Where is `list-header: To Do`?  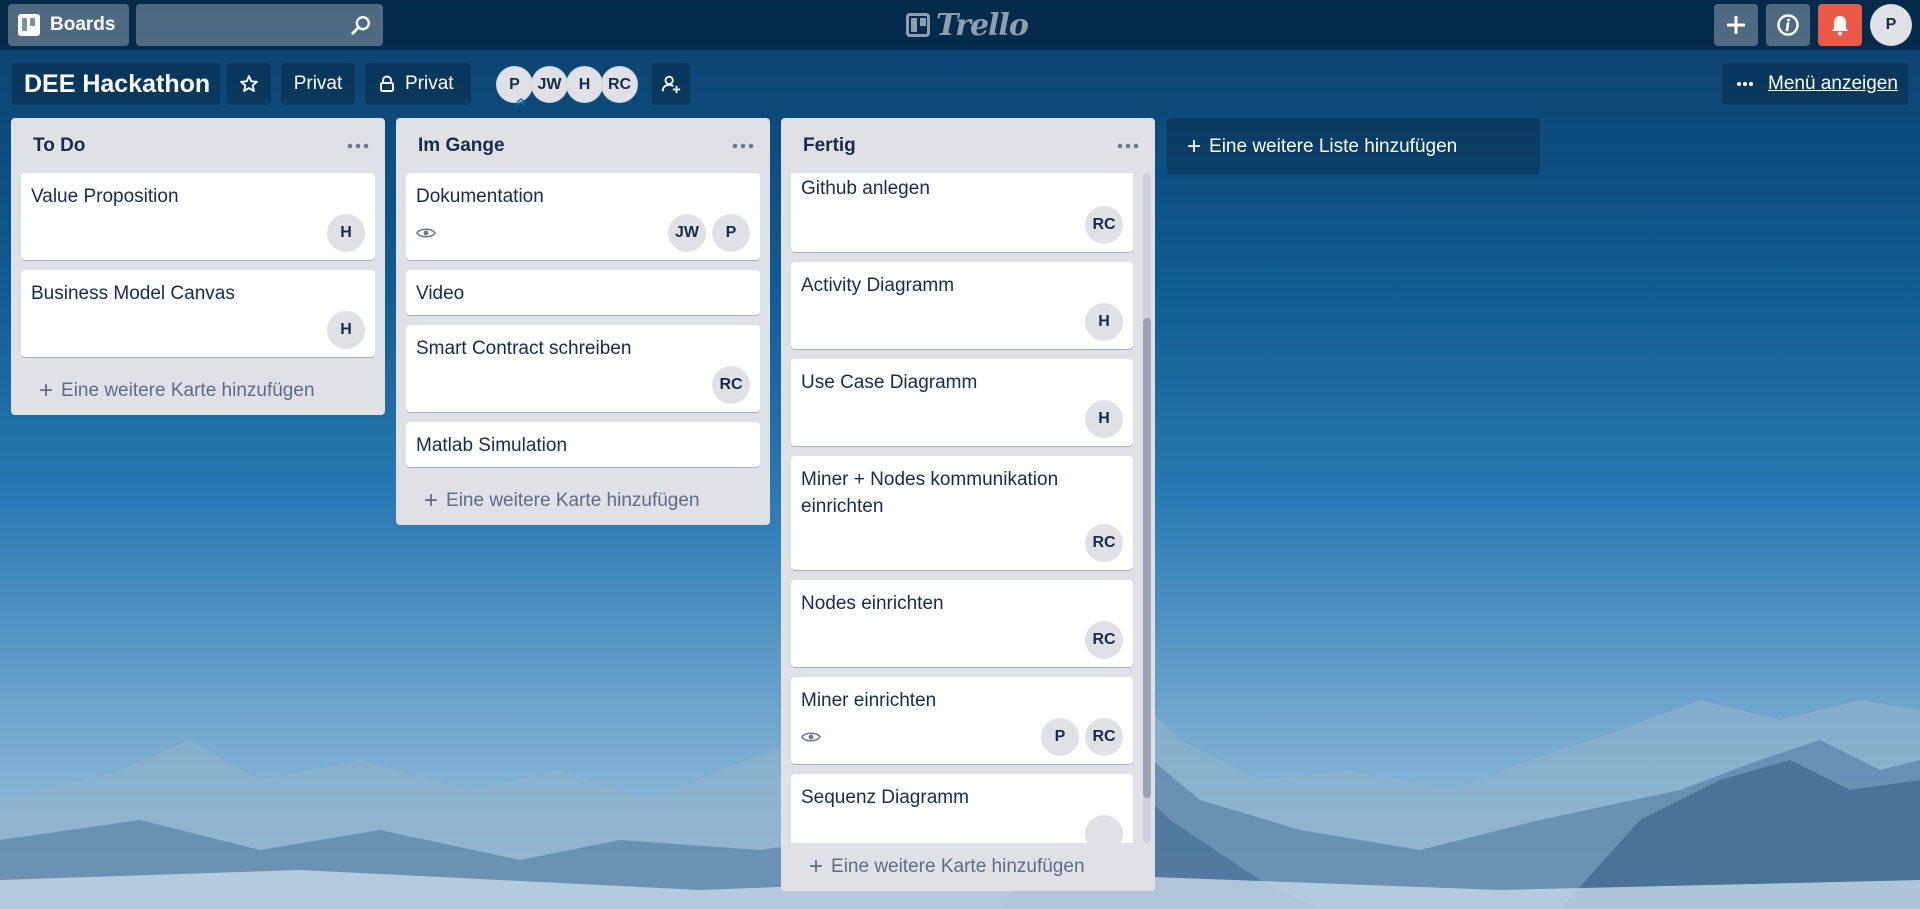 list-header: To Do is located at coordinates (198, 145).